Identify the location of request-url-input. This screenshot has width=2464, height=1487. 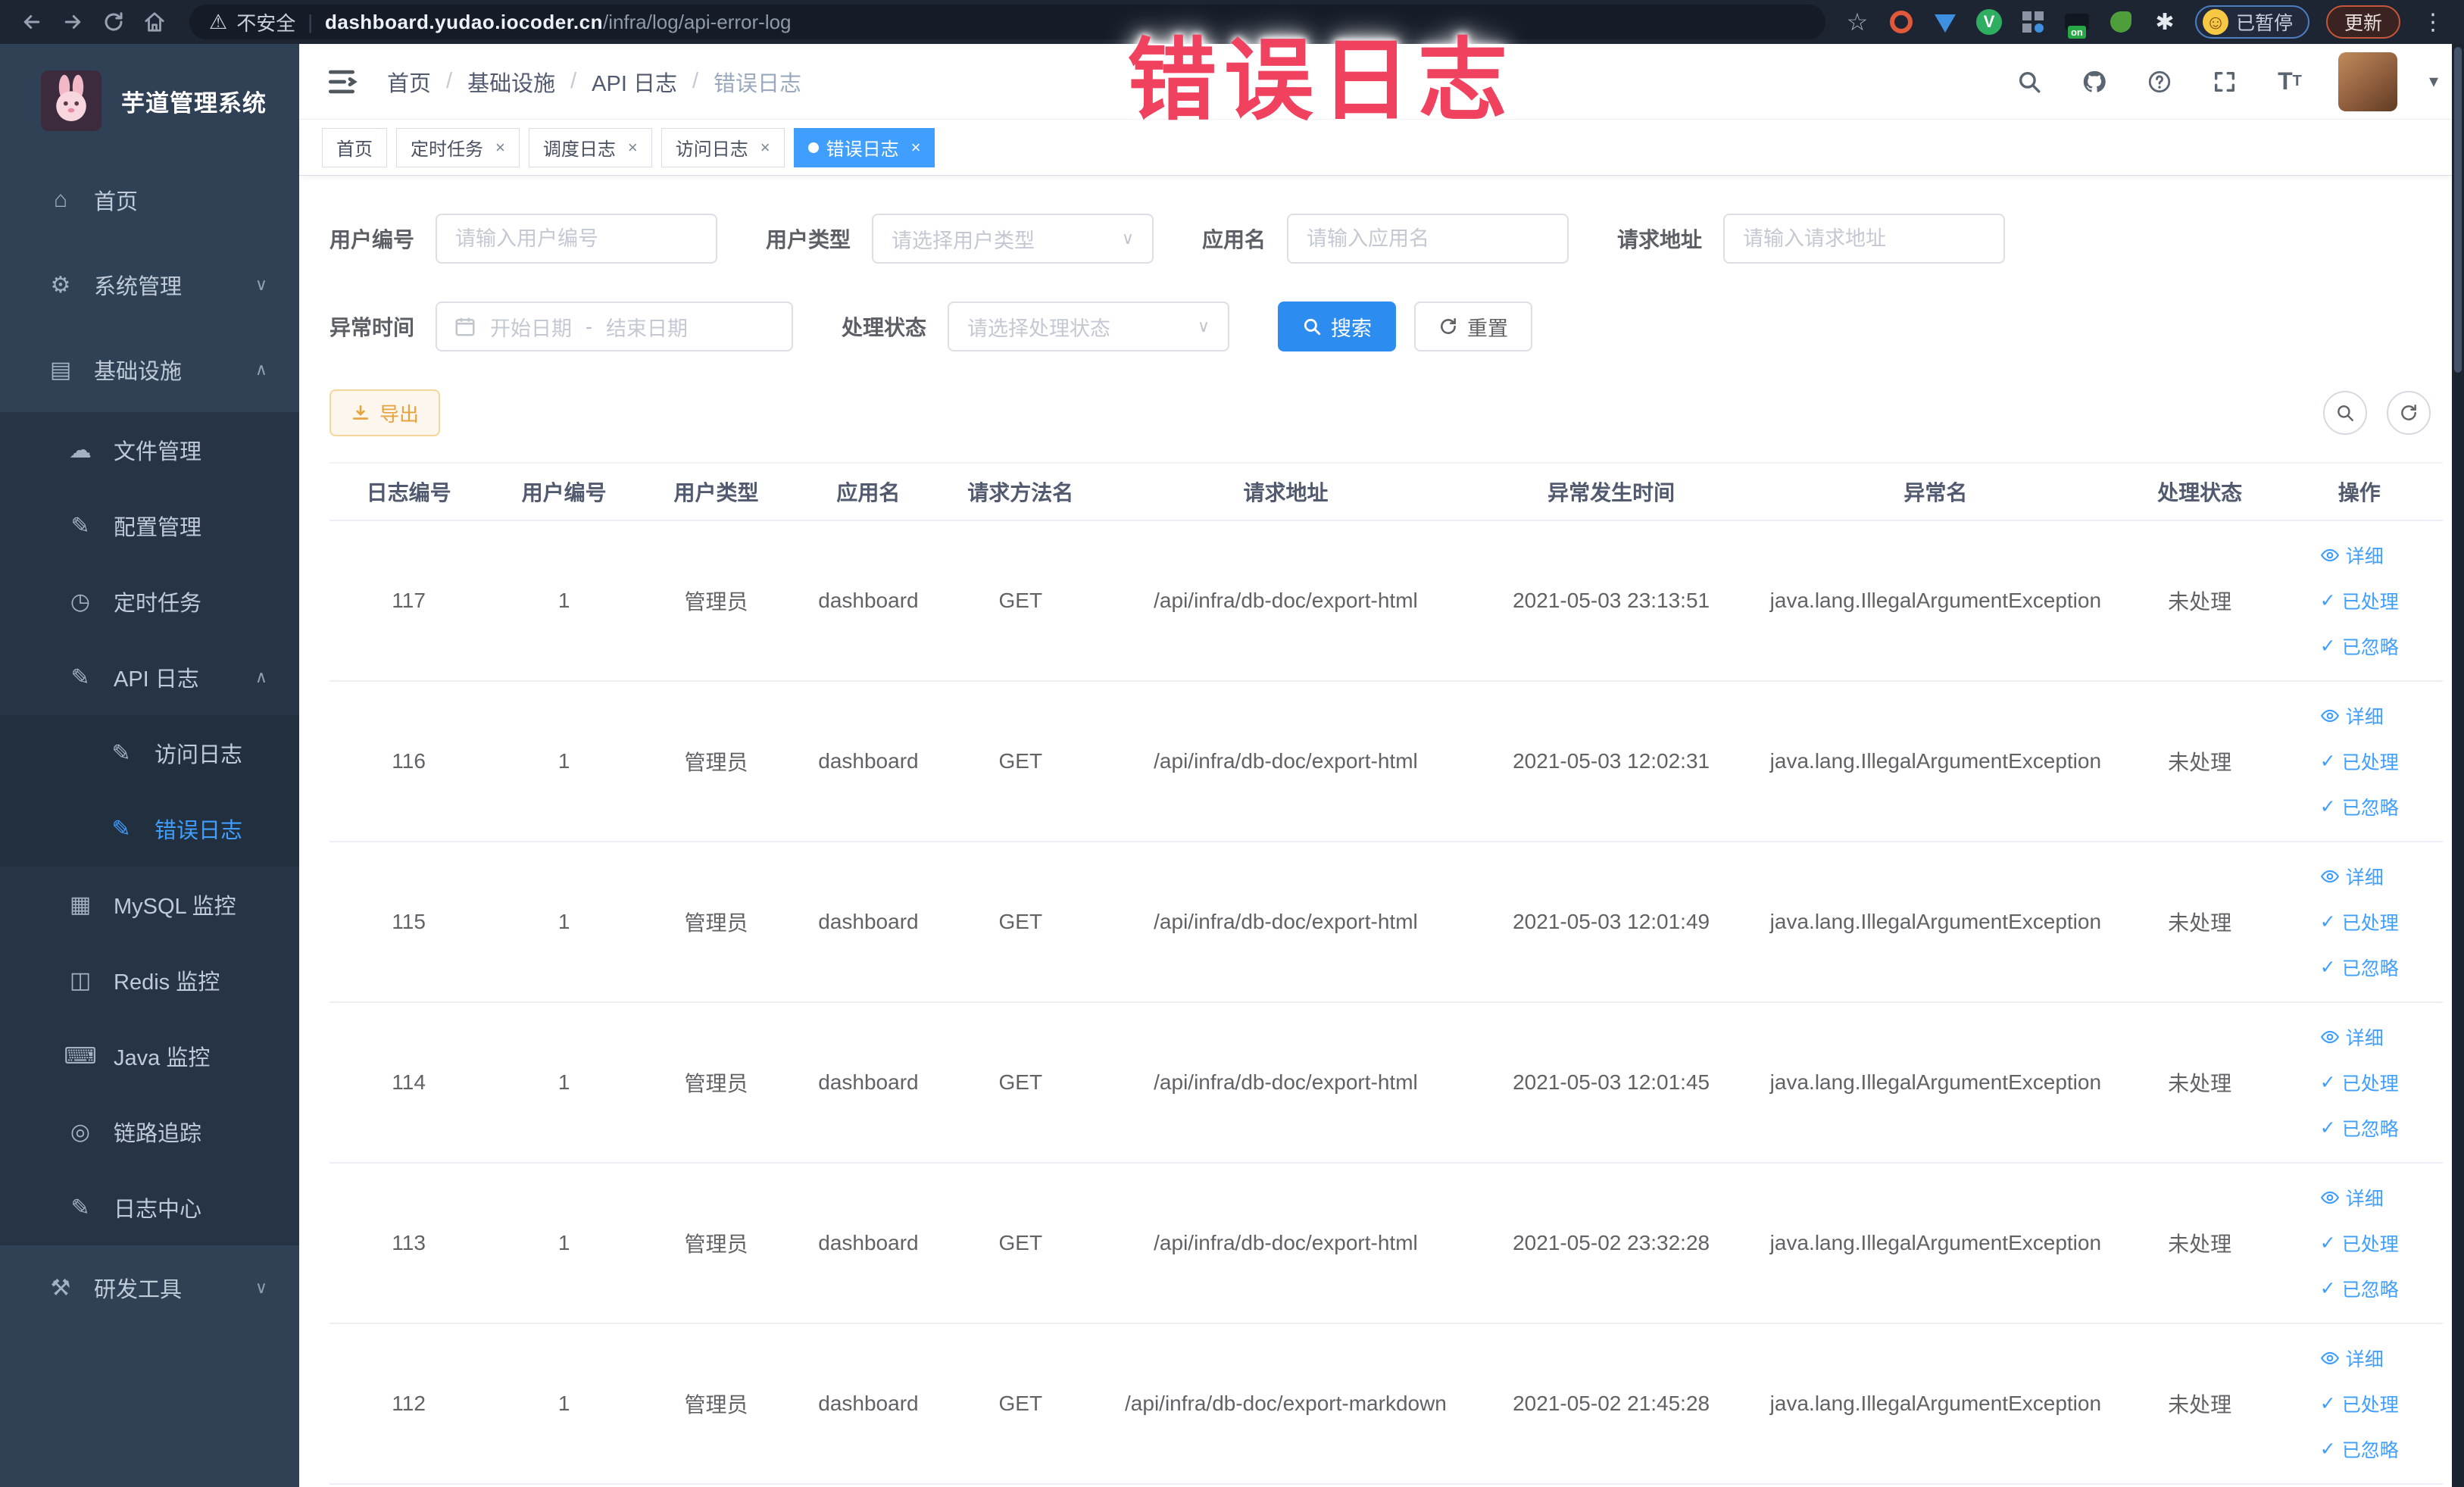
(1864, 239).